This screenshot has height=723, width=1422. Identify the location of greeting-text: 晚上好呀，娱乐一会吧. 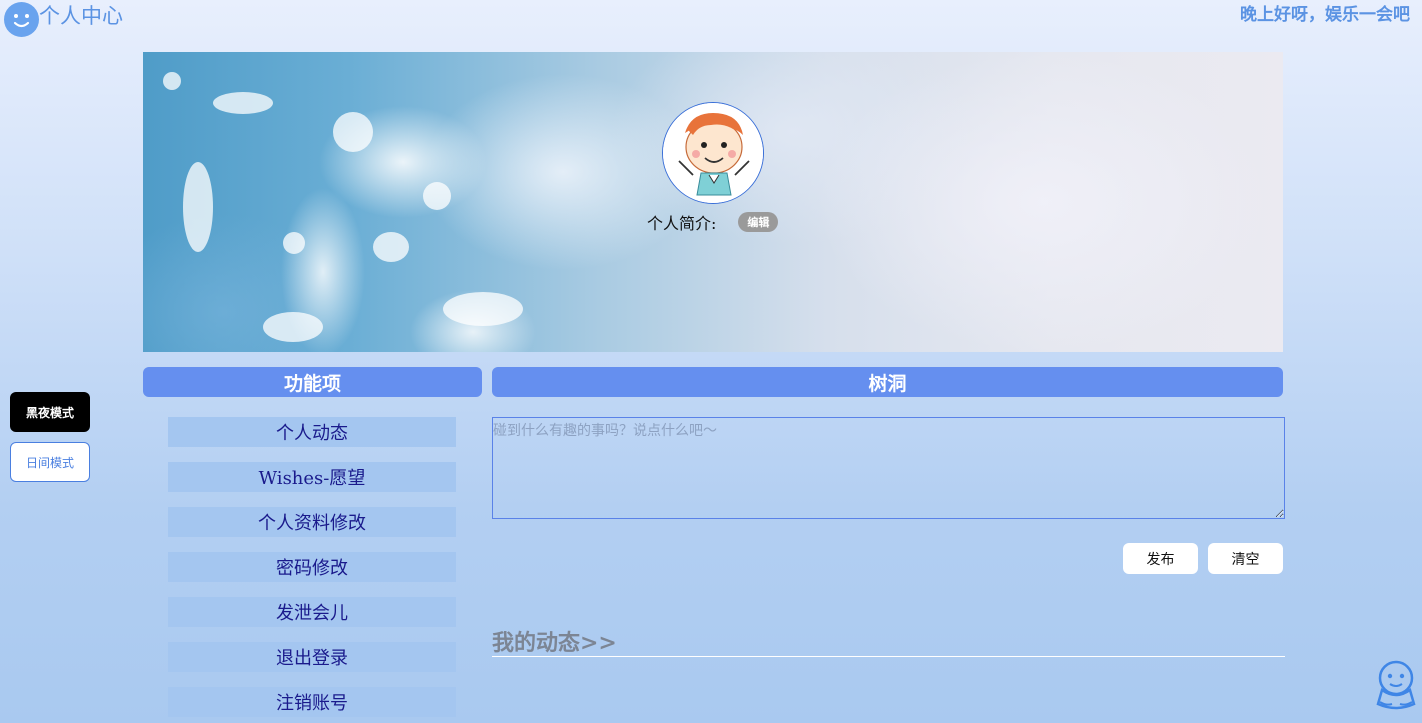
(1325, 15).